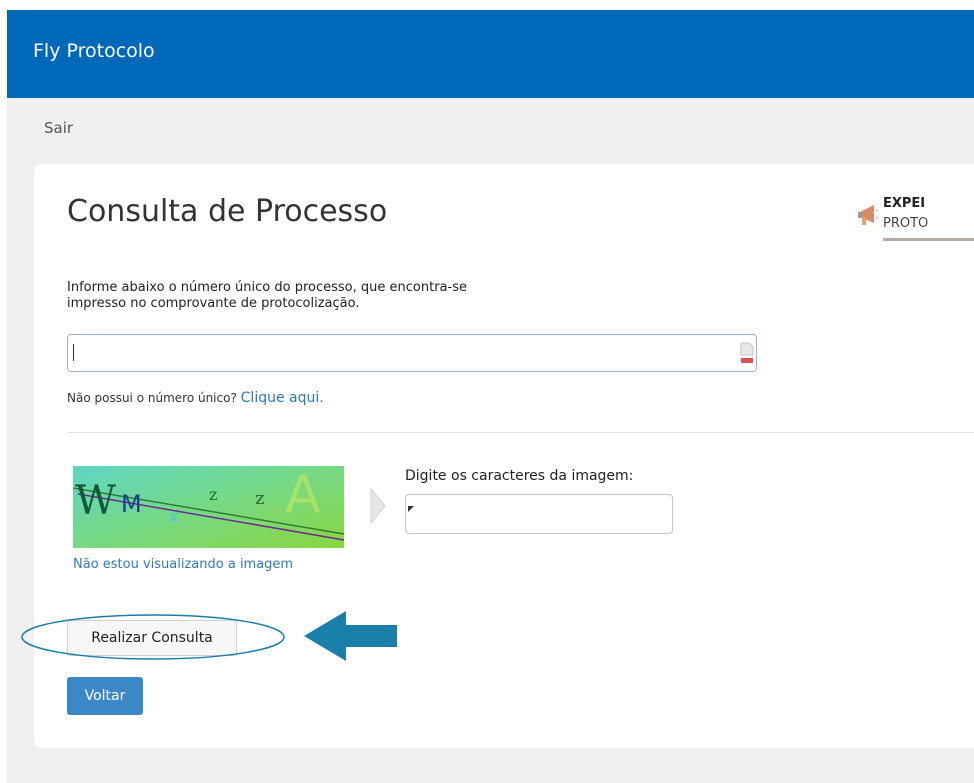 The image size is (974, 783). What do you see at coordinates (152, 398) in the screenshot?
I see `no-number-prompt: Não possui o número único?` at bounding box center [152, 398].